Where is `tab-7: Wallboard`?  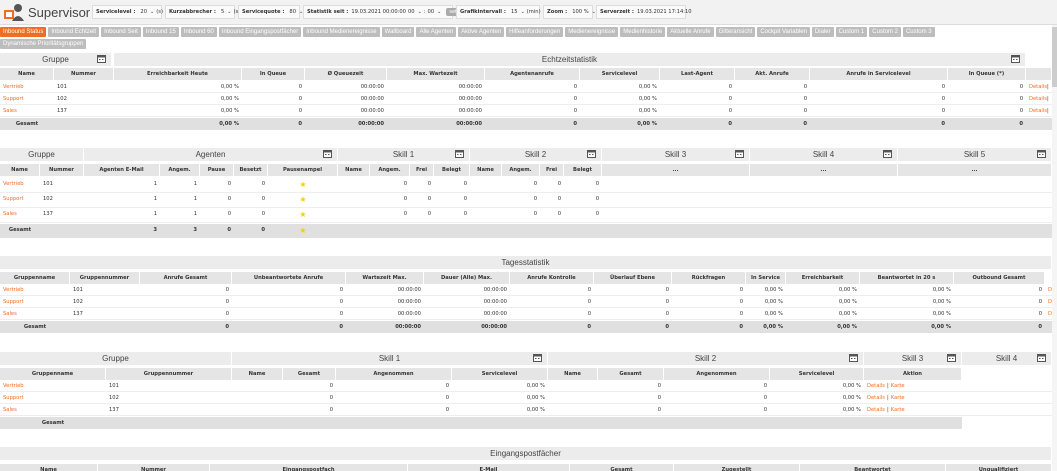 tab-7: Wallboard is located at coordinates (398, 32).